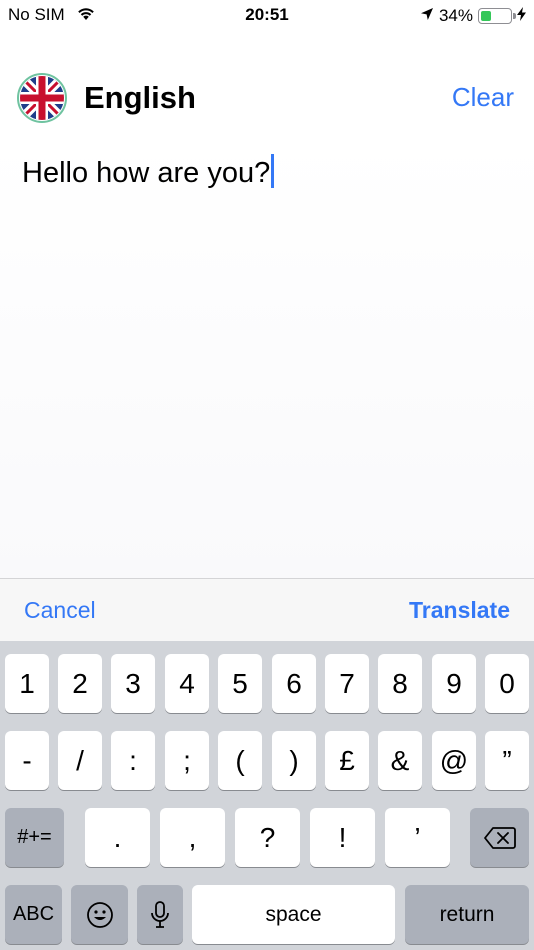  I want to click on dictation-key, so click(160, 914).